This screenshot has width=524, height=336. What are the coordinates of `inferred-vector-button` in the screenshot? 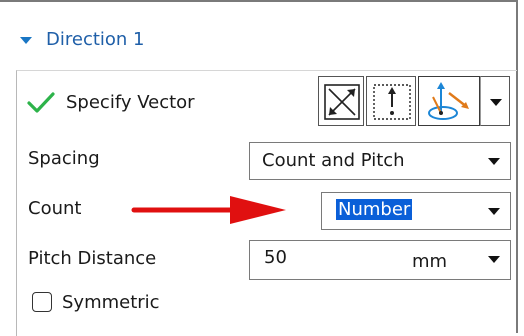 It's located at (391, 101).